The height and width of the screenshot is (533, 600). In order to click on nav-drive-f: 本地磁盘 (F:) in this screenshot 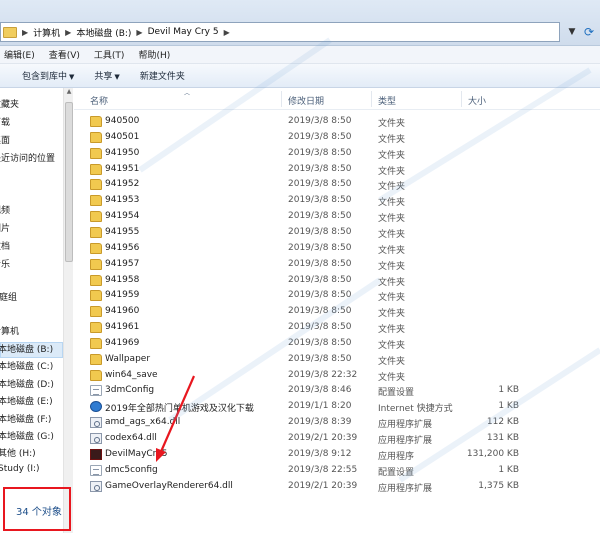, I will do `click(25, 418)`.